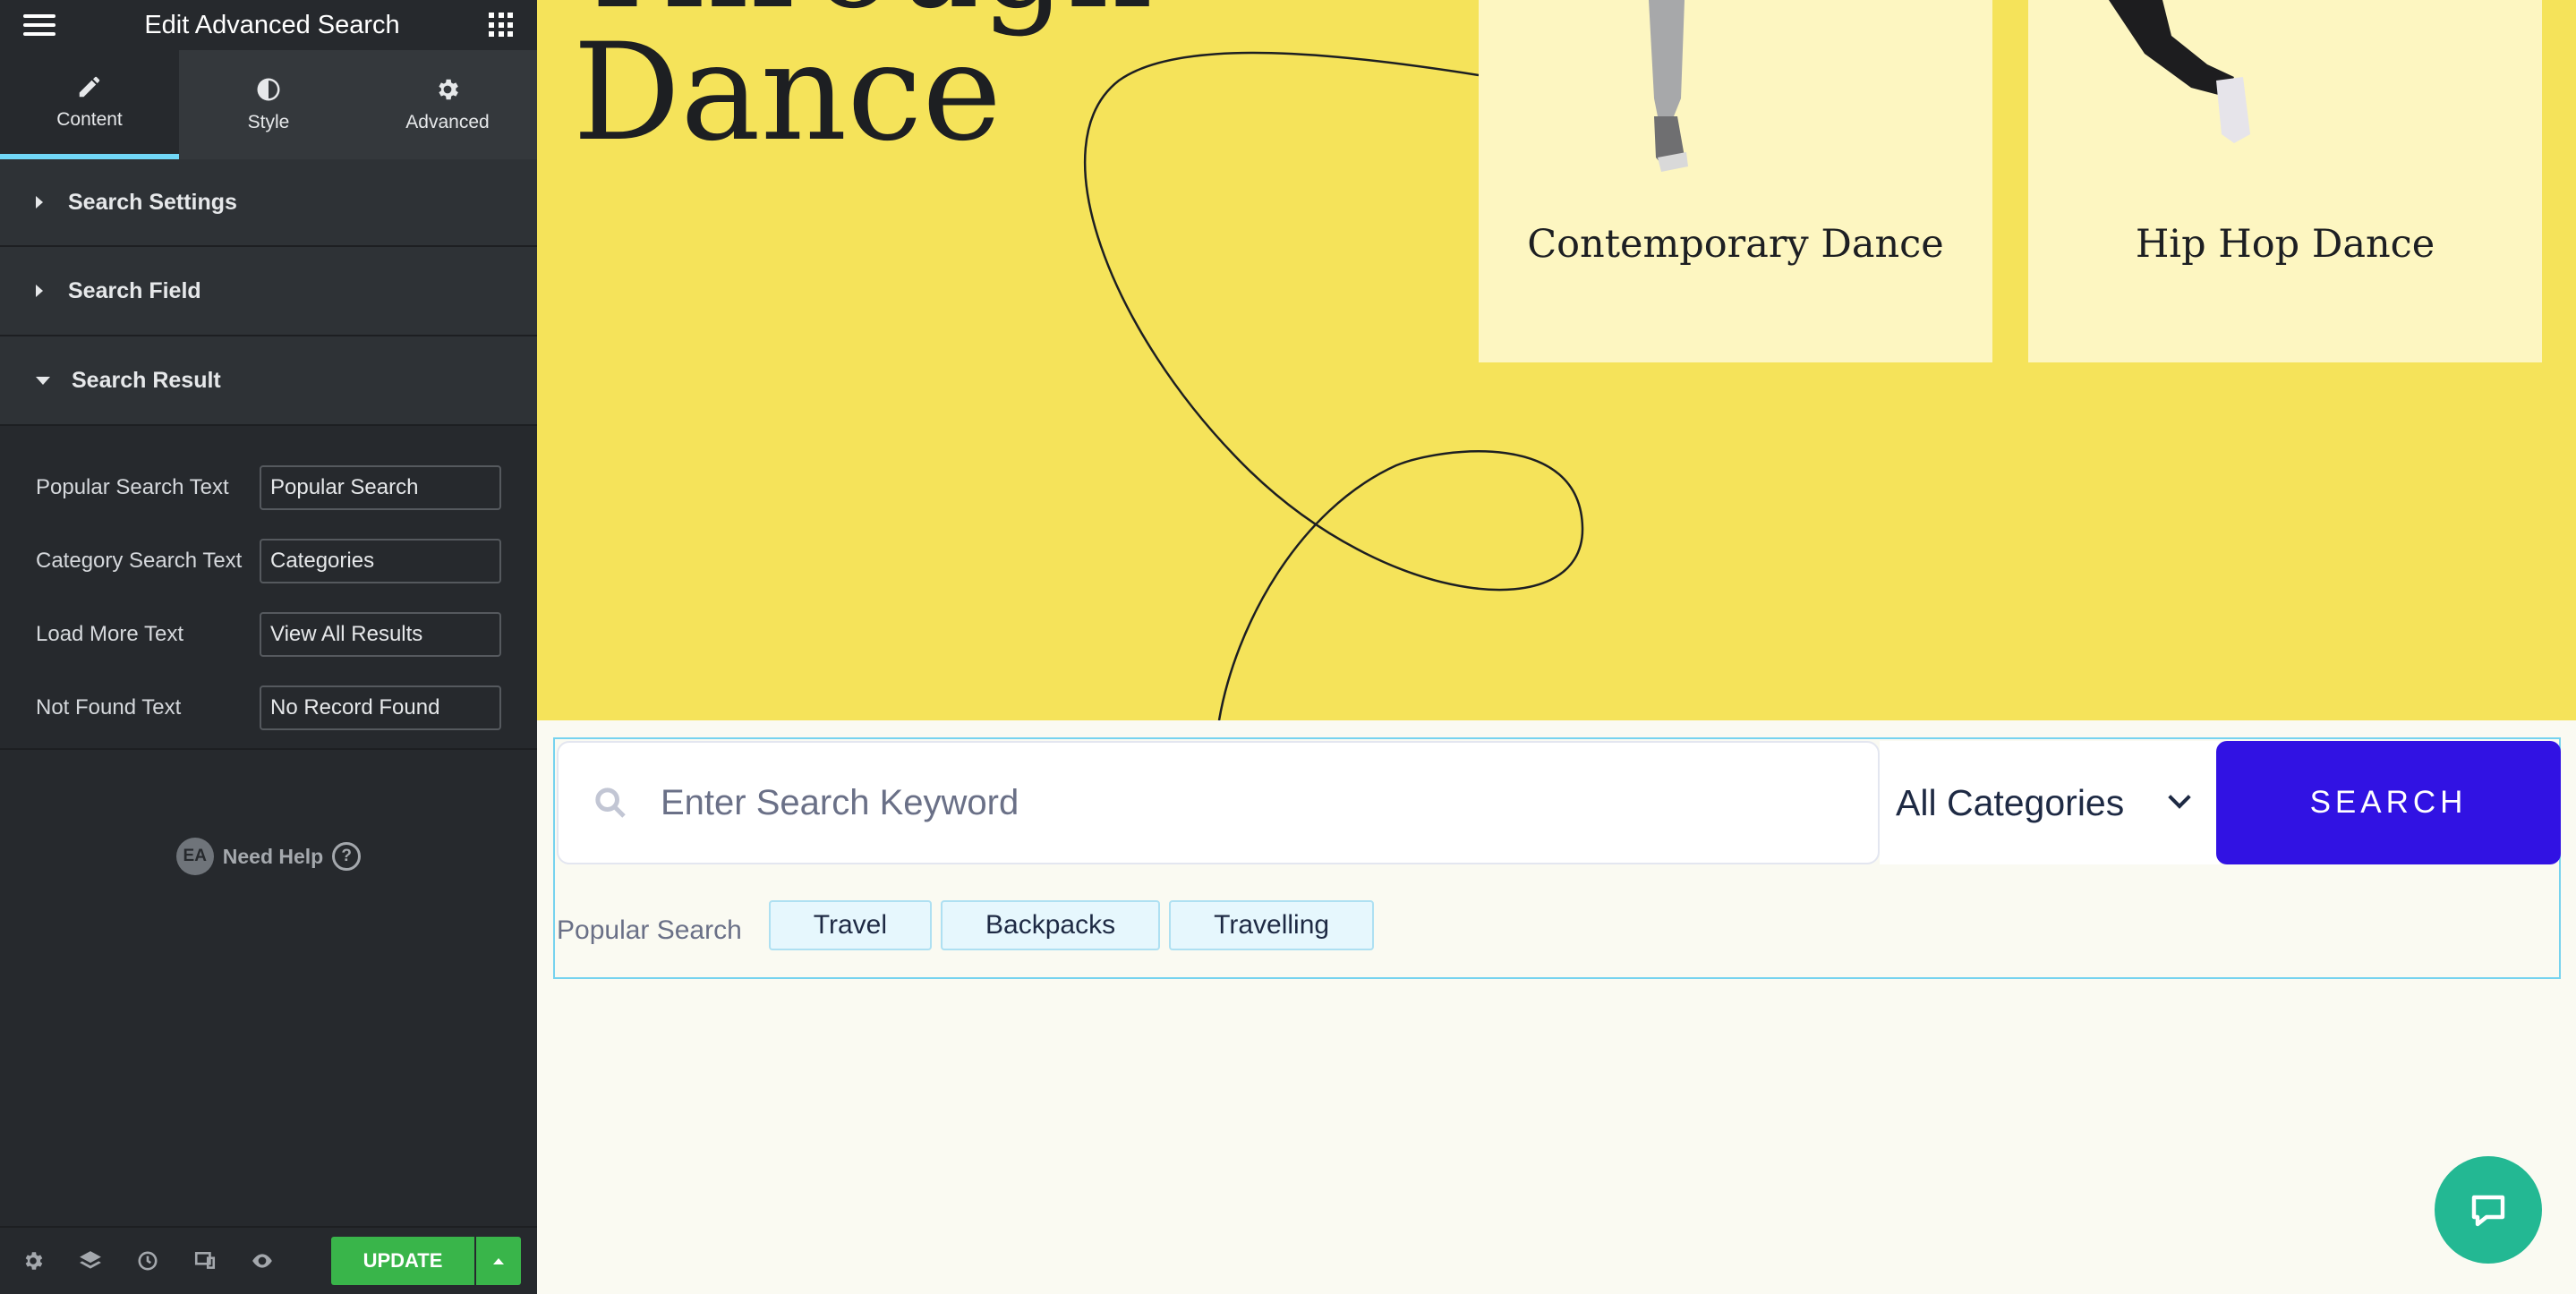 The height and width of the screenshot is (1294, 2576). Describe the element at coordinates (268, 89) in the screenshot. I see `half-circle-icon` at that location.